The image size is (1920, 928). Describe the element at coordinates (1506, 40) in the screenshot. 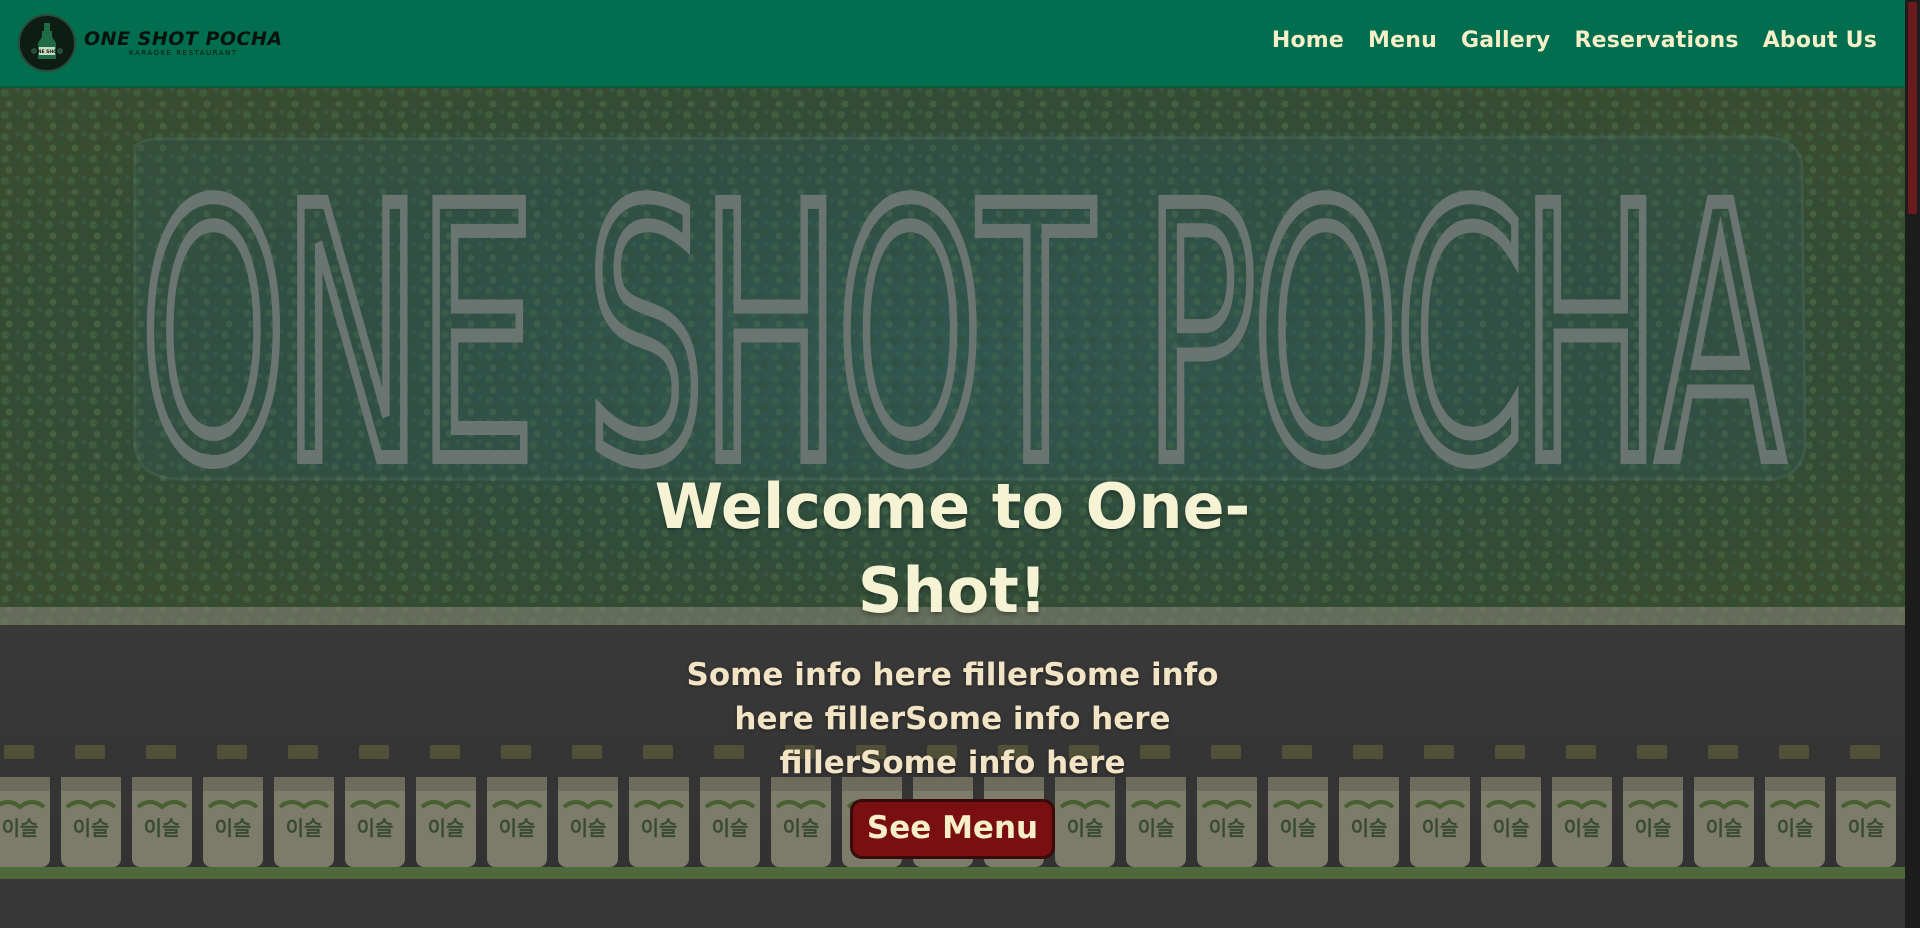

I see `nav-gallery-link: Gallery` at that location.